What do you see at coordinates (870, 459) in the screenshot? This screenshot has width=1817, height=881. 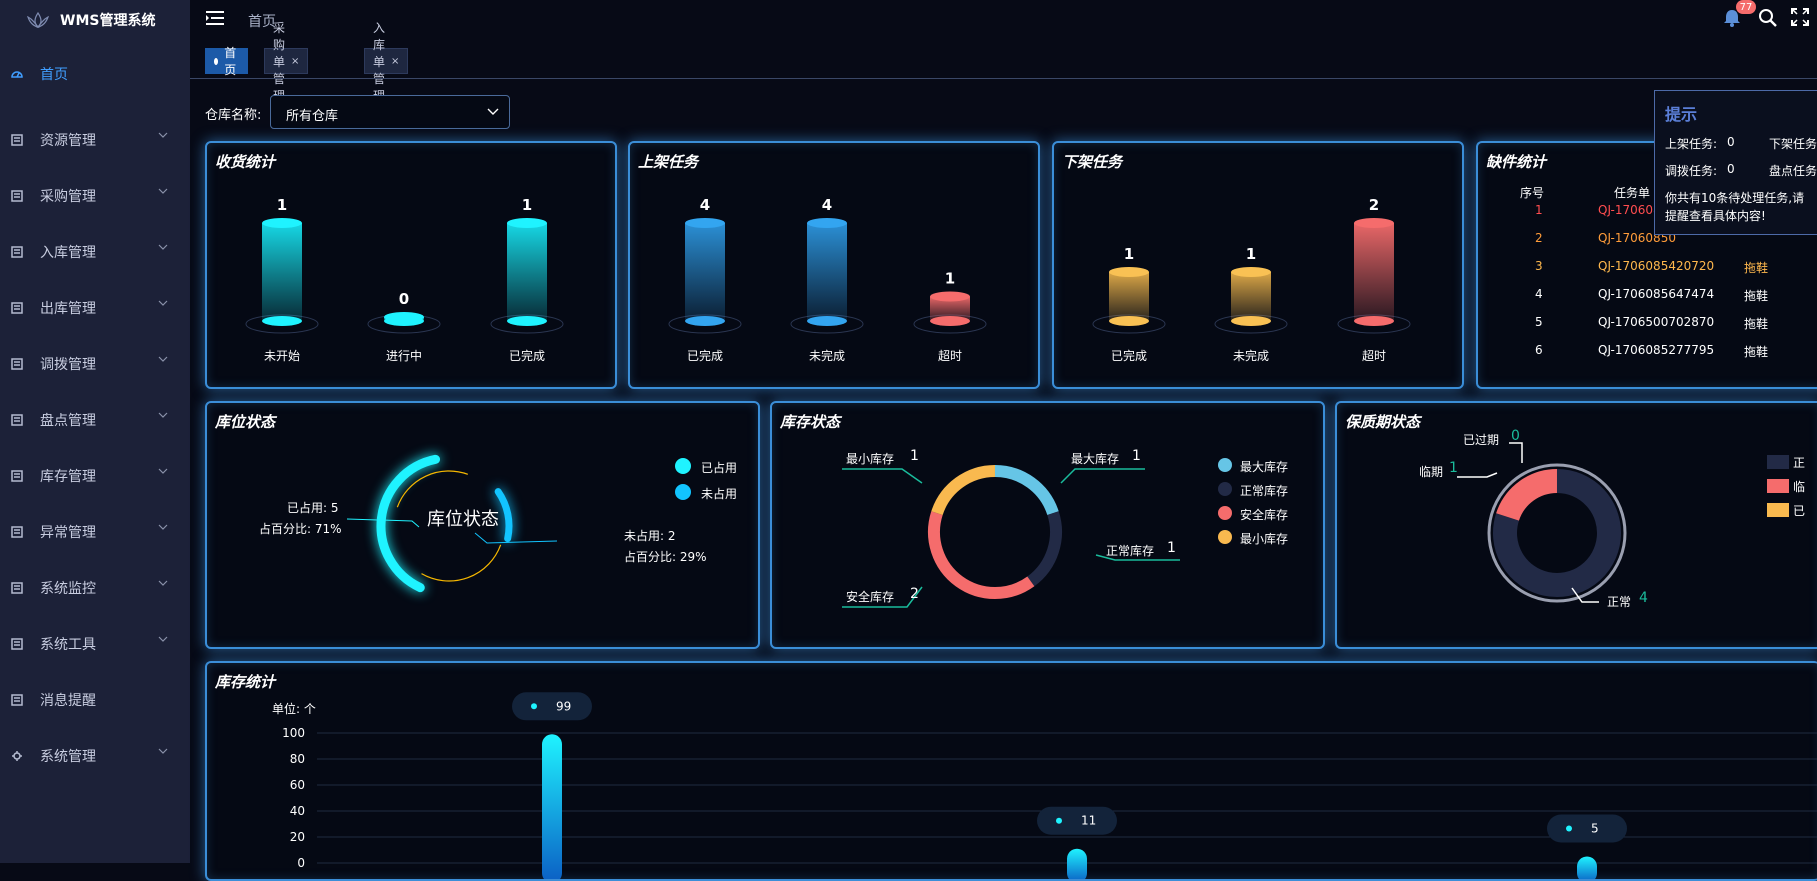 I see `label-min-stock: 最小库存` at bounding box center [870, 459].